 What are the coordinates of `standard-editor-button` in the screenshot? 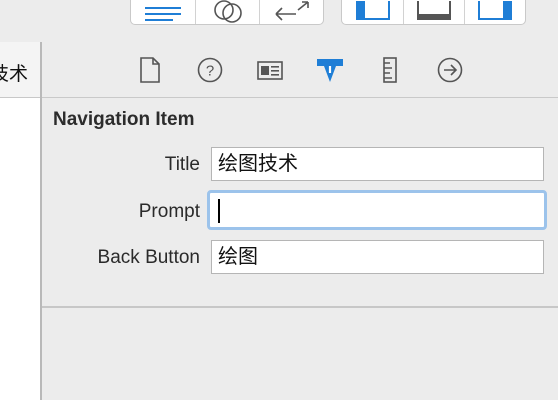 It's located at (163, 12).